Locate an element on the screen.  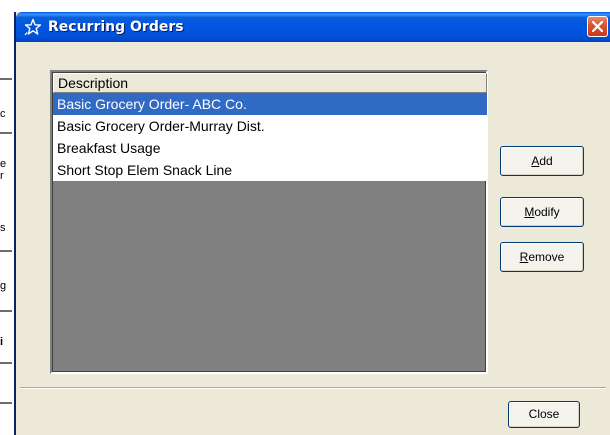
remove-mnemonic: R is located at coordinates (524, 257).